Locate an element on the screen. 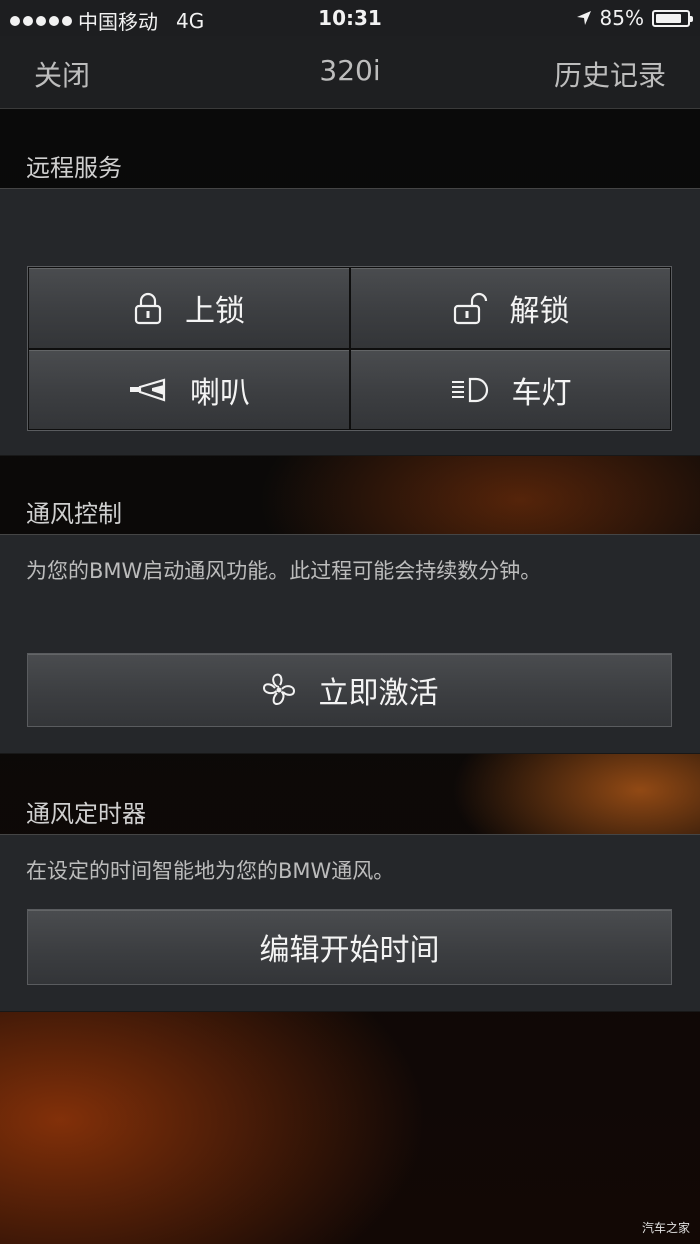 The image size is (700, 1244). location-arrow-icon is located at coordinates (583, 18).